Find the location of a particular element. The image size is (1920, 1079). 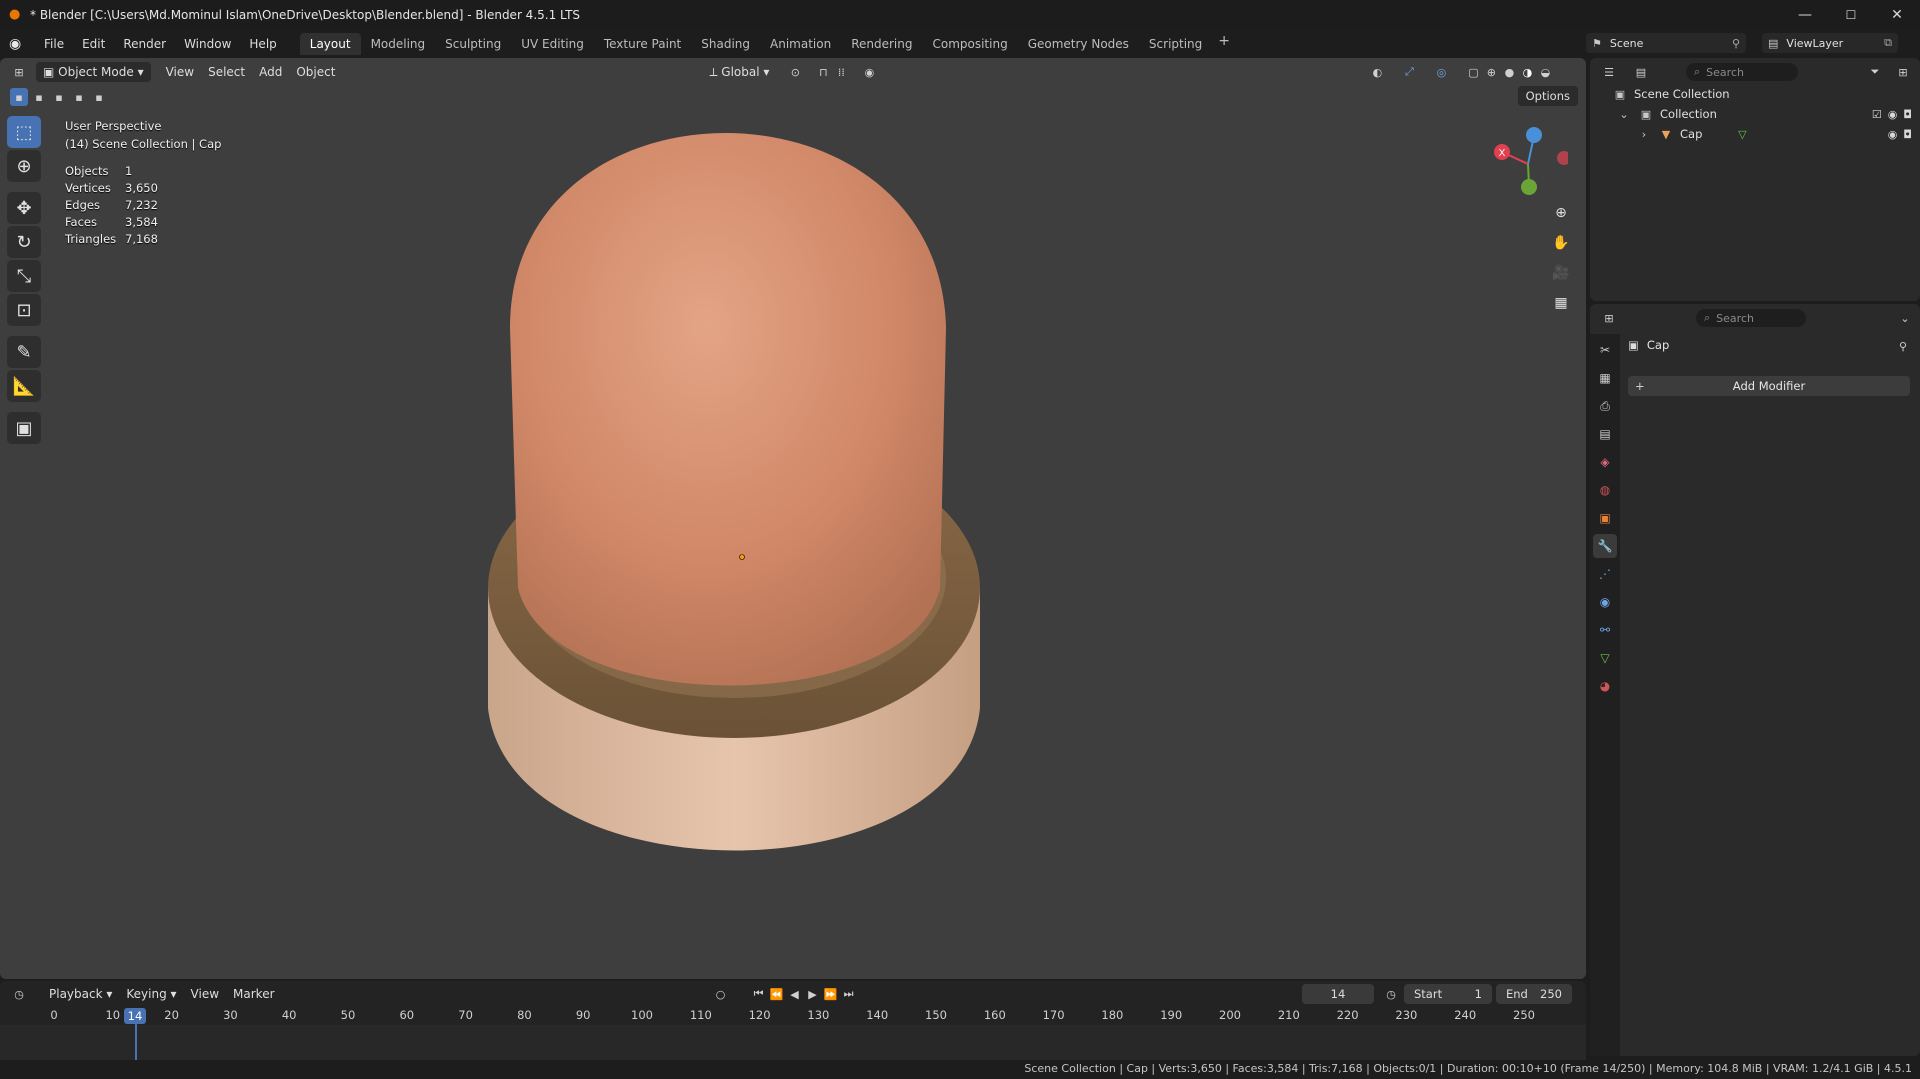

perspective-toggle-icon: ▦ is located at coordinates (1561, 303).